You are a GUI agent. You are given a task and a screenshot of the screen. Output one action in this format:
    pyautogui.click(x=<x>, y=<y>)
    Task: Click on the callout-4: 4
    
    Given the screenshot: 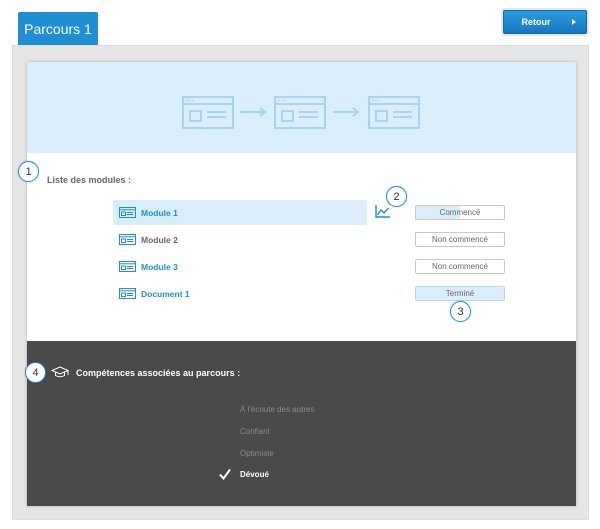 What is the action you would take?
    pyautogui.click(x=35, y=372)
    